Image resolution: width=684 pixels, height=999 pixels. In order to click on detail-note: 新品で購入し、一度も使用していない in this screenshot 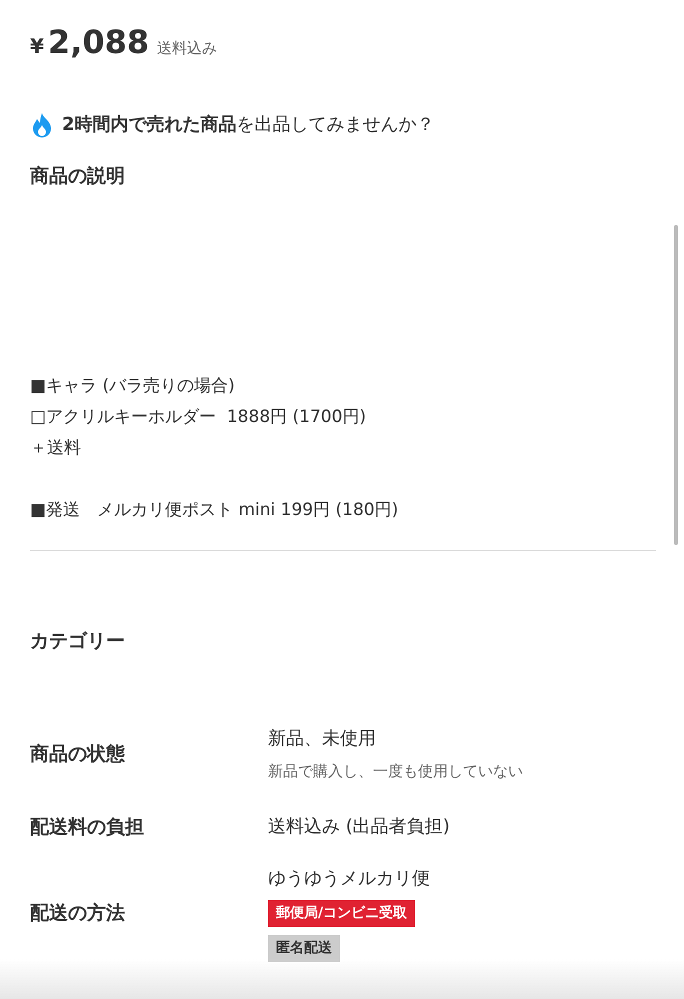, I will do `click(395, 771)`.